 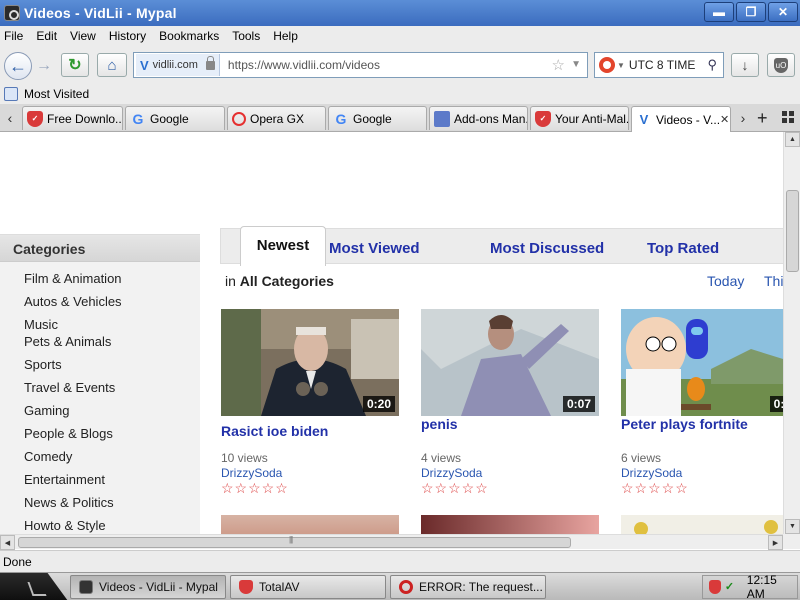 I want to click on video-thumbnail: 0:07, so click(x=510, y=362).